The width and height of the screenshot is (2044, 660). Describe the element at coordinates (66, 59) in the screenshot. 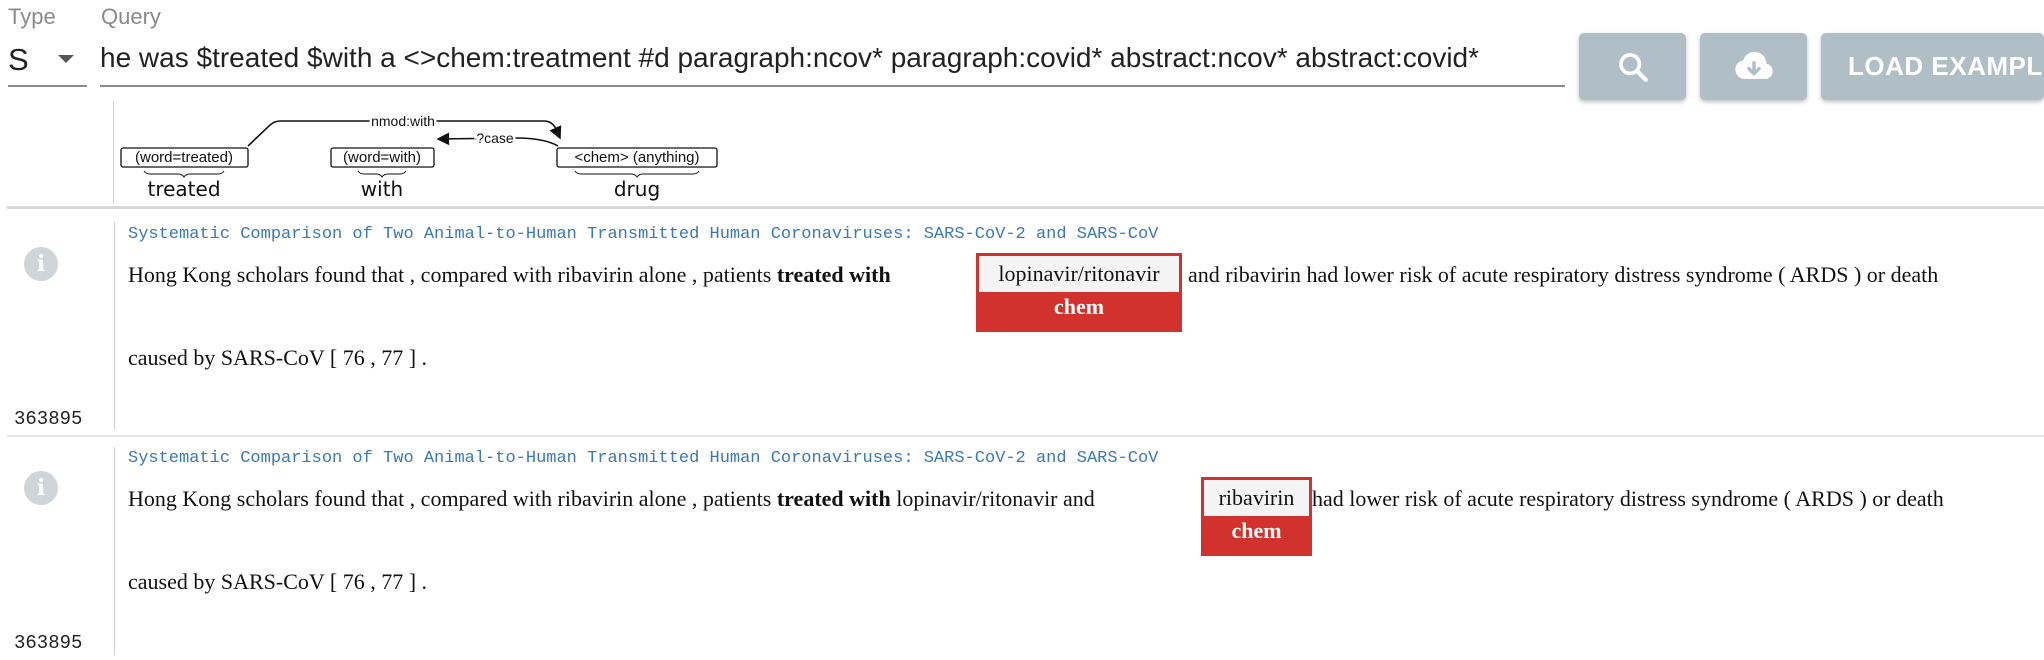

I see `caret-down-icon` at that location.